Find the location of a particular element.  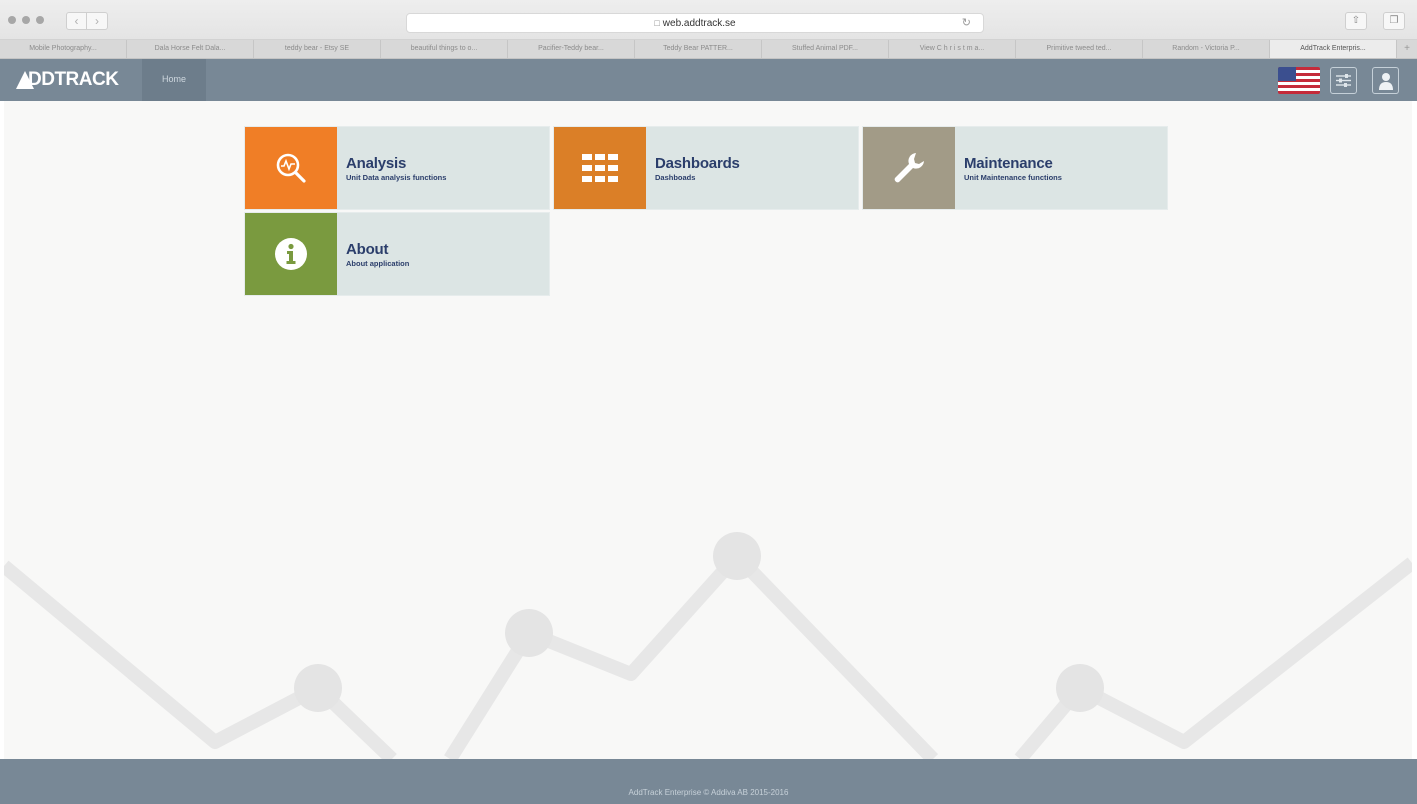

app-header: DDTRACK Home is located at coordinates (708, 80).